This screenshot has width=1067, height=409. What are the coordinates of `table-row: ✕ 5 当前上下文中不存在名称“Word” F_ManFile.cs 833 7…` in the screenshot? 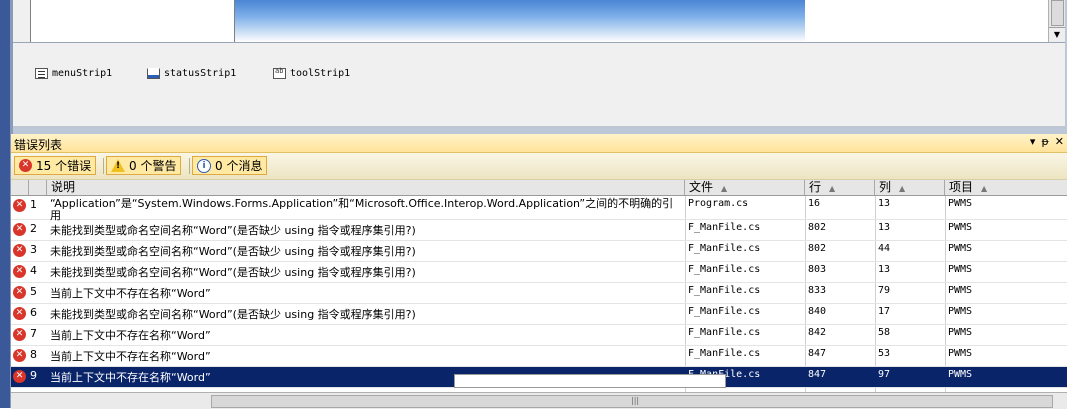 It's located at (539, 293).